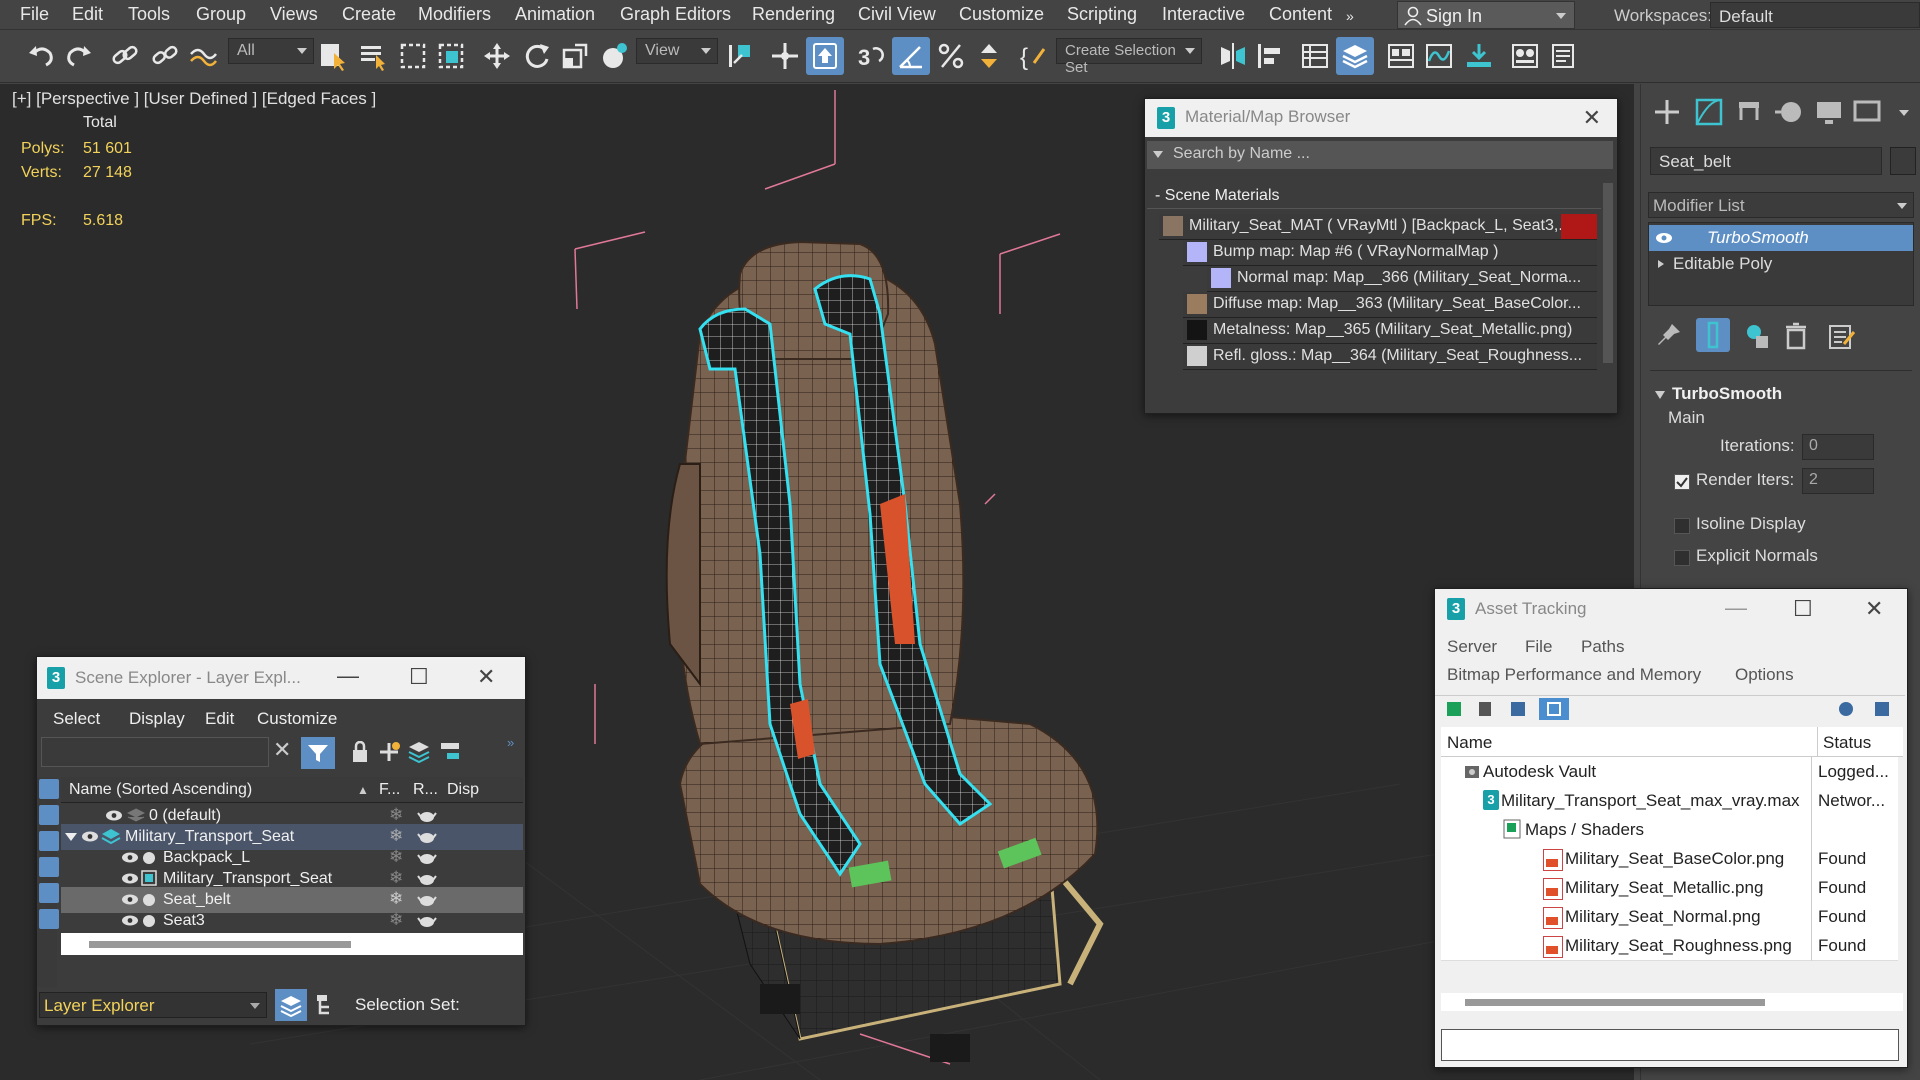  What do you see at coordinates (1001, 14) in the screenshot?
I see `menu-customize: Customize` at bounding box center [1001, 14].